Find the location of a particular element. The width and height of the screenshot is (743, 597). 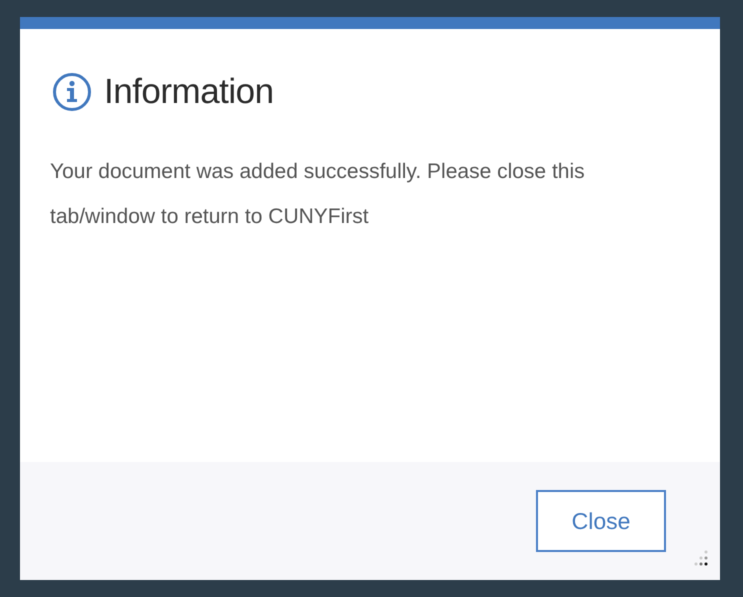

dialog-title: Information is located at coordinates (189, 92).